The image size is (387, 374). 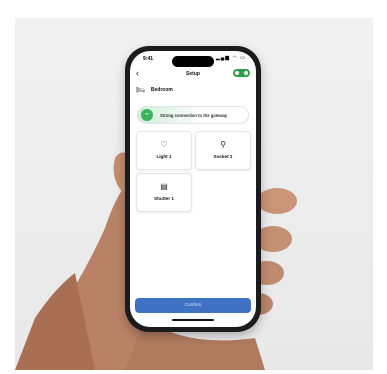 What do you see at coordinates (223, 156) in the screenshot?
I see `device-label: Socket 1` at bounding box center [223, 156].